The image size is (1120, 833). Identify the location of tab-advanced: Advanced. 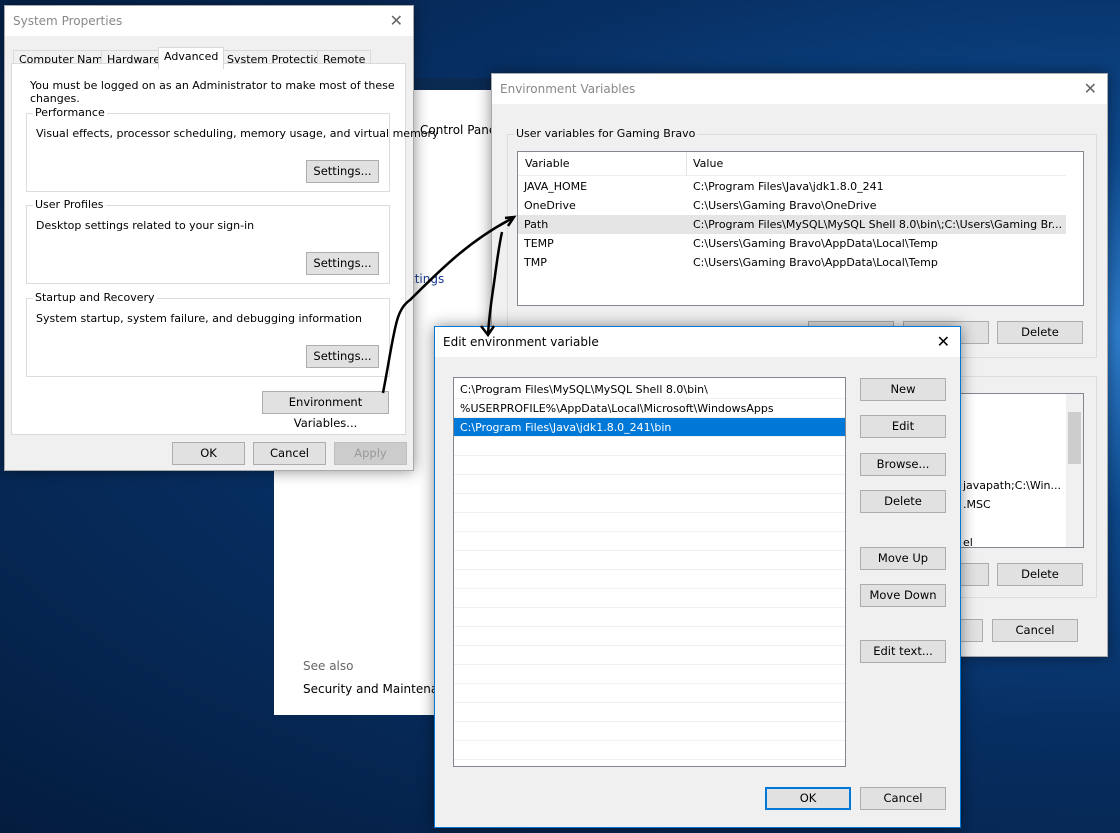
(191, 58).